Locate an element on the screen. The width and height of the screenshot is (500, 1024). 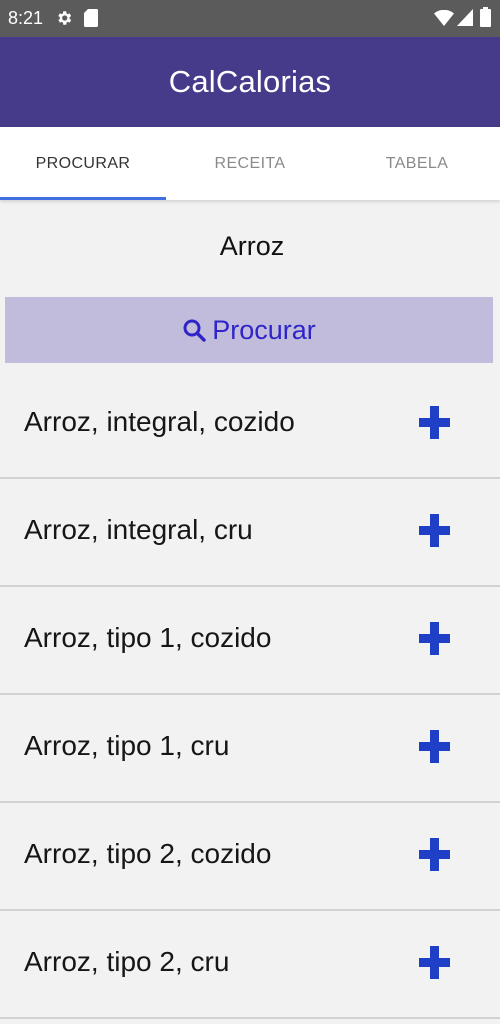
app-title: CalCalorias is located at coordinates (250, 81).